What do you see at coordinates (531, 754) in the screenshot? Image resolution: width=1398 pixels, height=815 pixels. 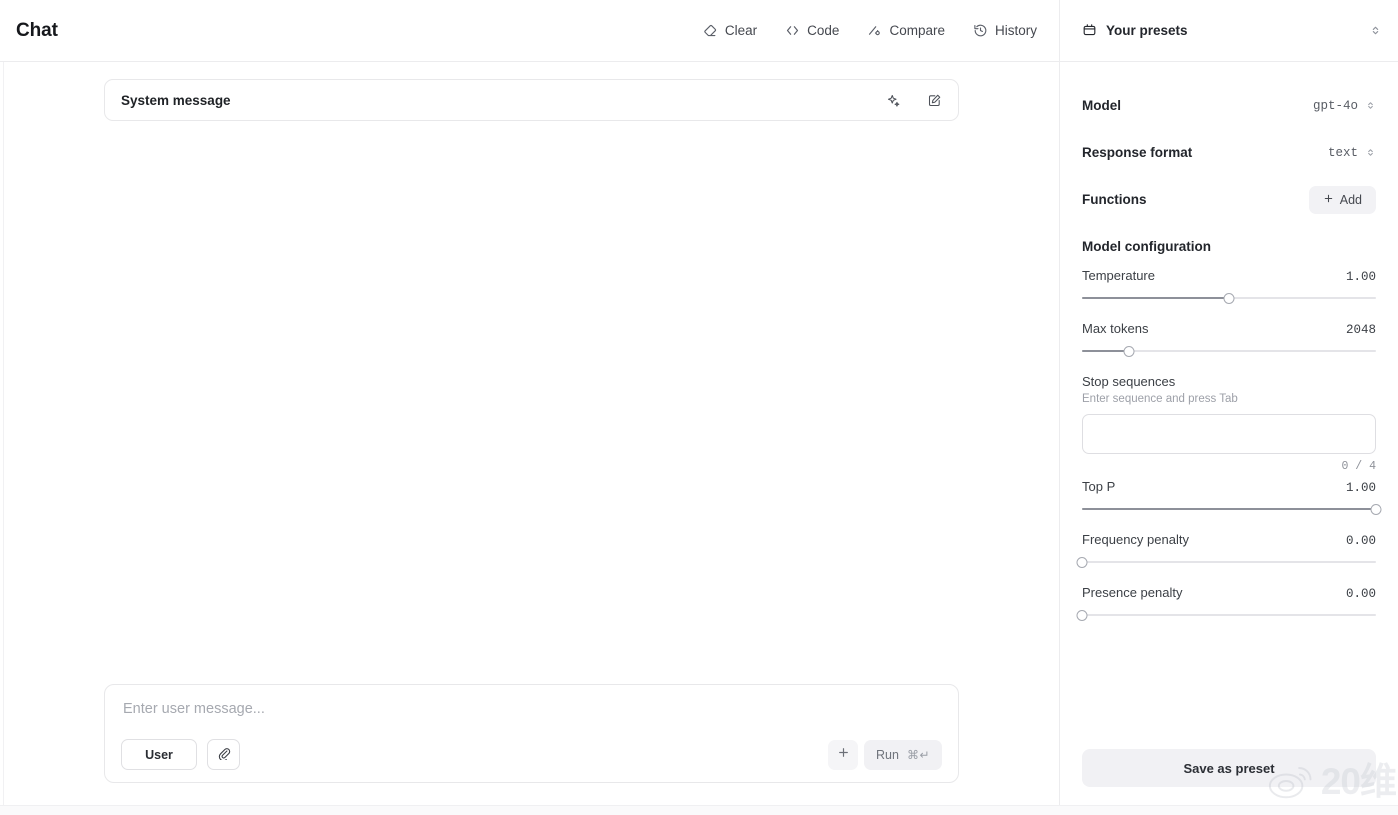 I see `composer-toolbar: User Run ⌘↵` at bounding box center [531, 754].